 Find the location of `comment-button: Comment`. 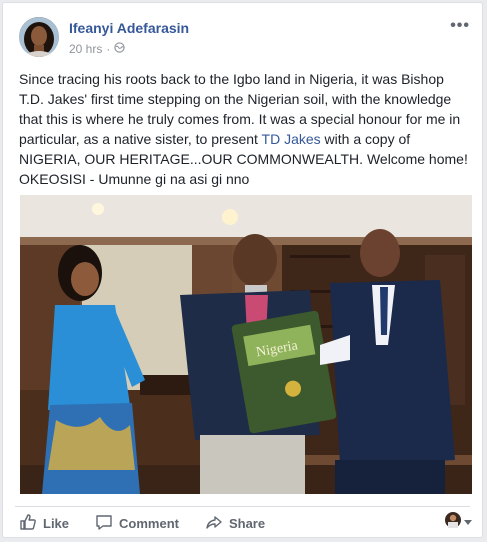

comment-button: Comment is located at coordinates (135, 523).